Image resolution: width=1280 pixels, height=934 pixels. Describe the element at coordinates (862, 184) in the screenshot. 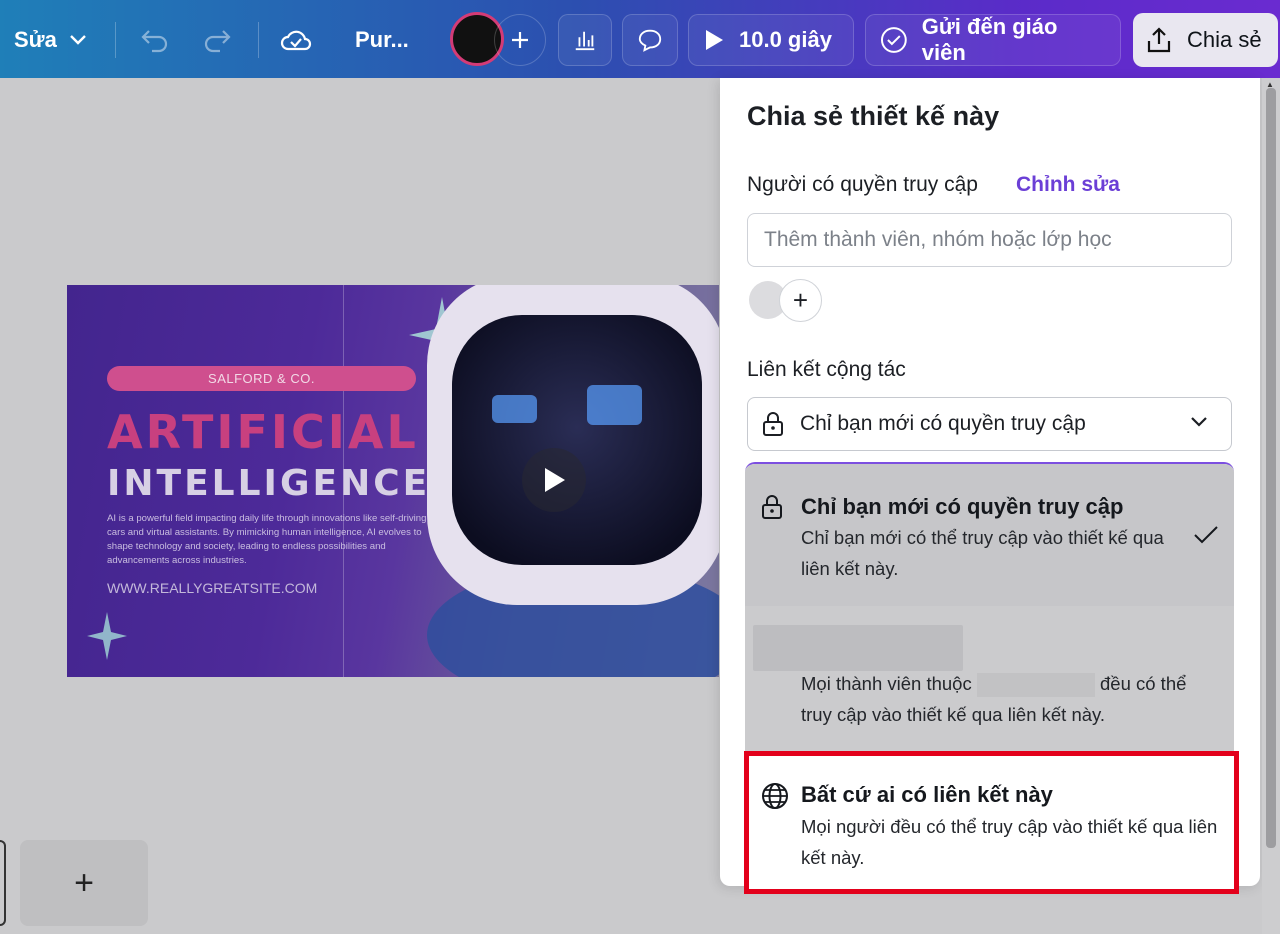

I see `access-label: Người có quyền truy cập` at that location.